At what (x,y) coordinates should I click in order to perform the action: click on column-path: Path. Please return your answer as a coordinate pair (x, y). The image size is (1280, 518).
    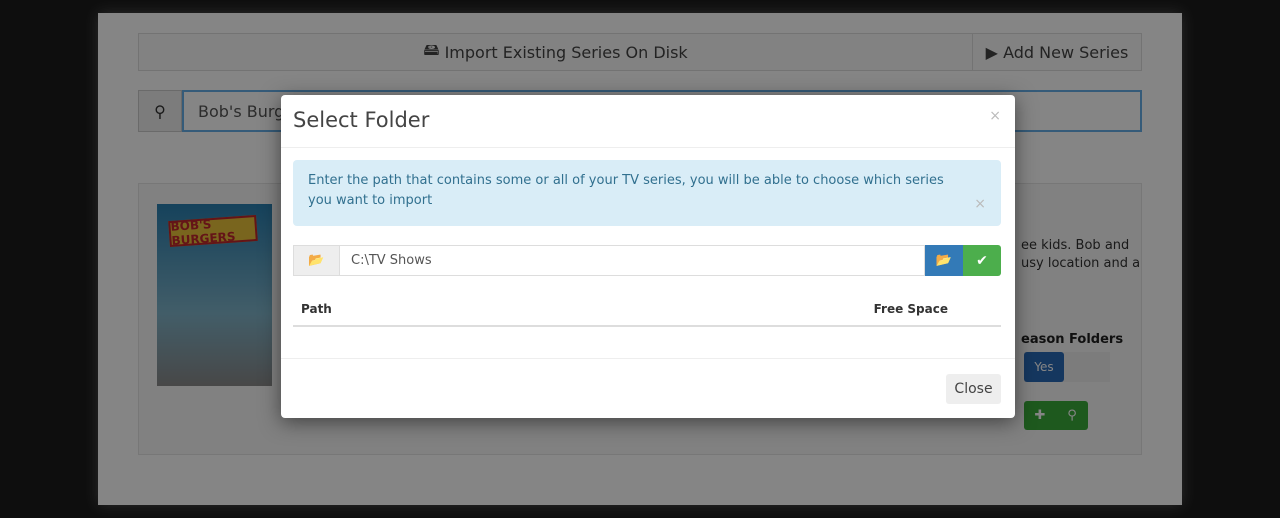
    Looking at the image, I should click on (316, 309).